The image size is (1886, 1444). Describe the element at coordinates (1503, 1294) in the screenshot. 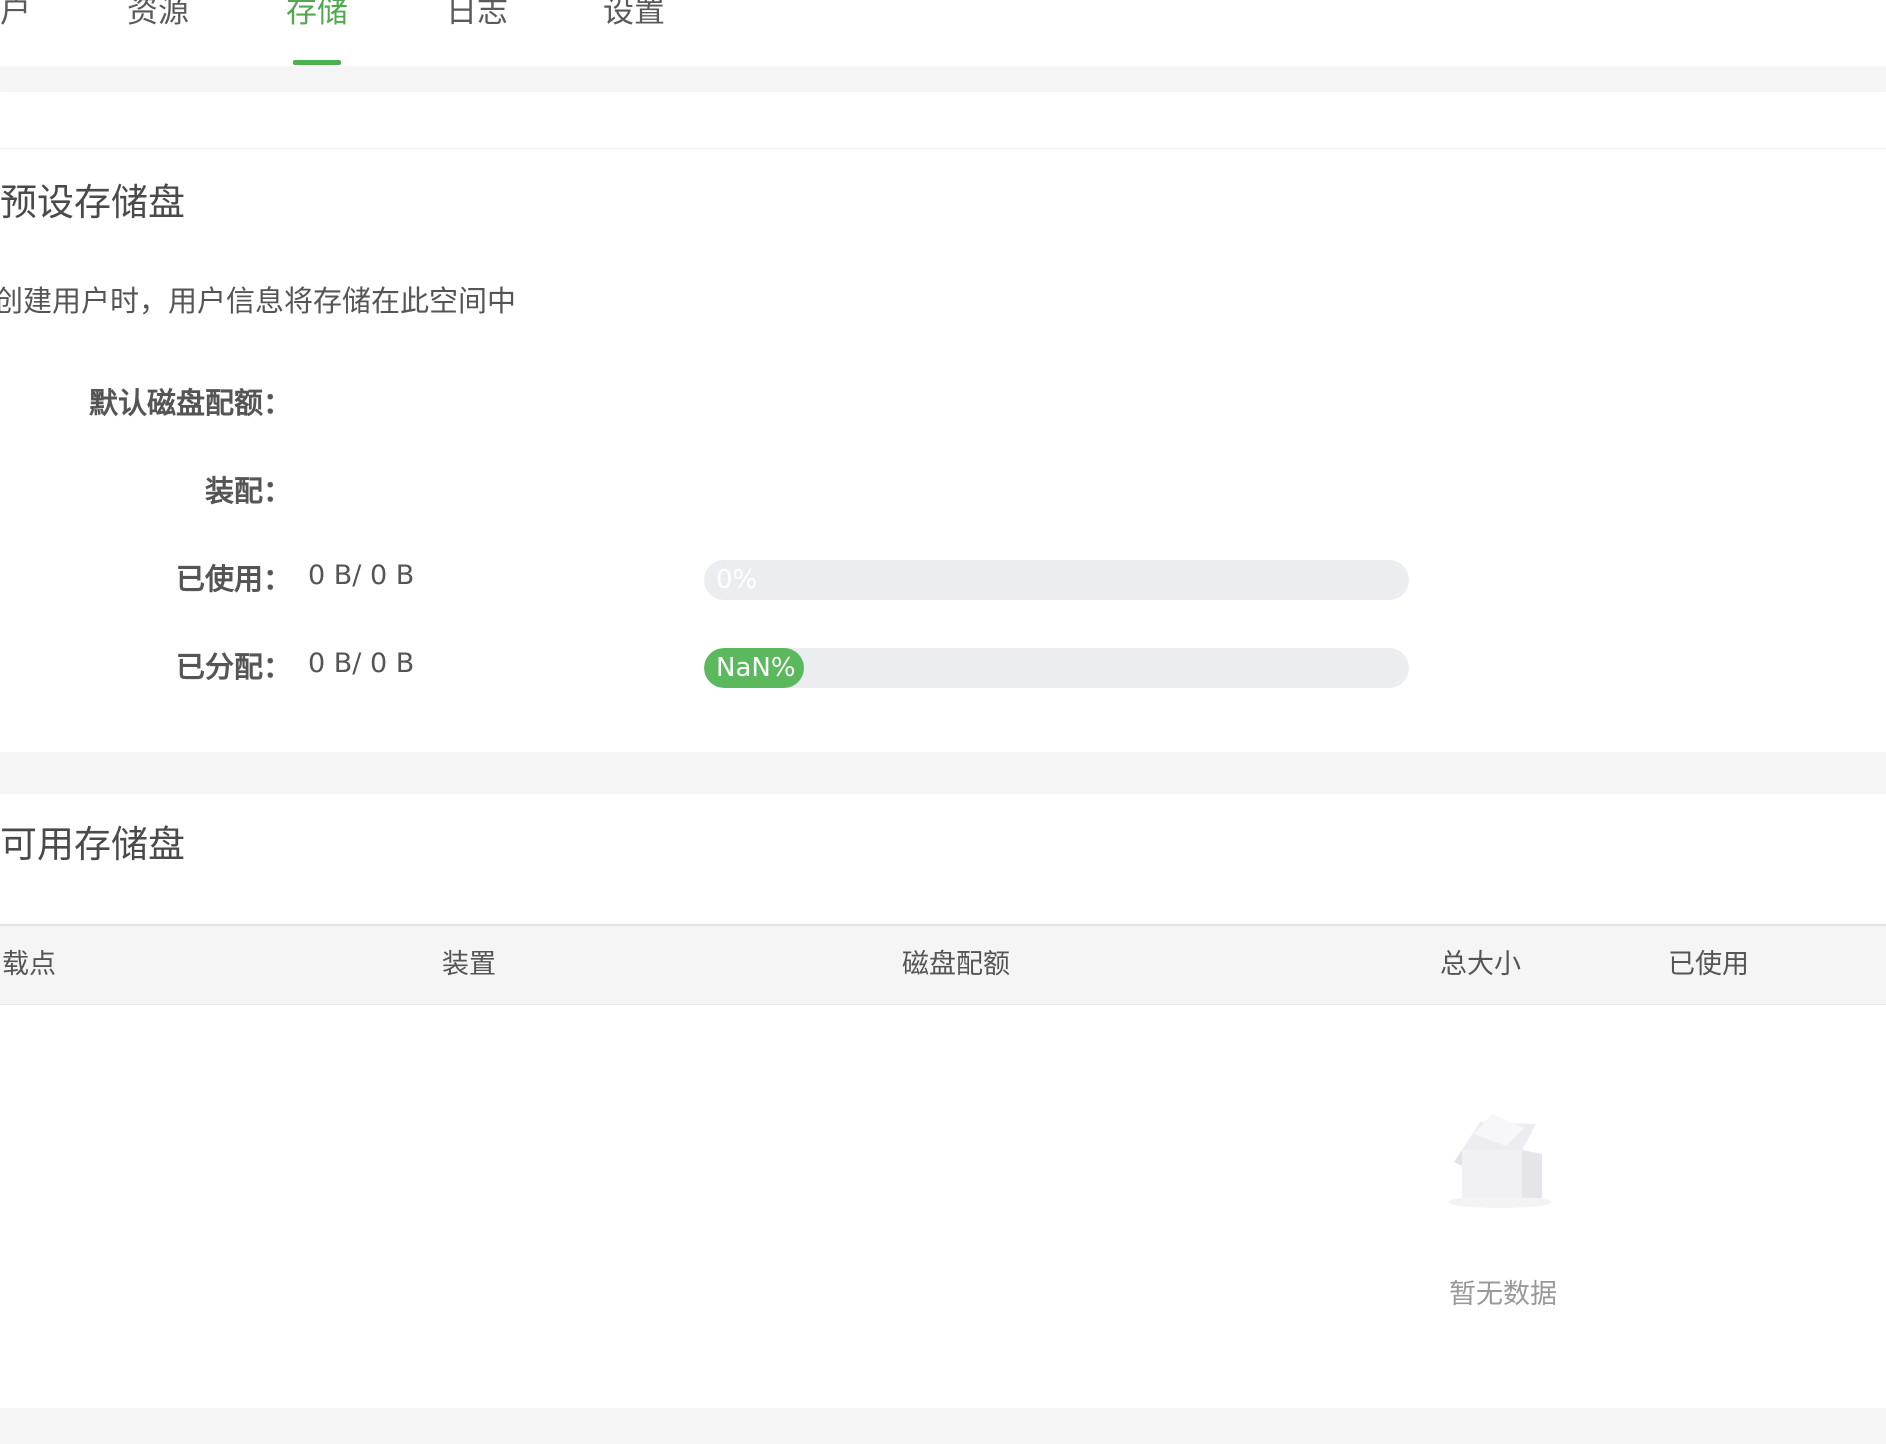

I see `empty-state-text: 暂无数据` at that location.